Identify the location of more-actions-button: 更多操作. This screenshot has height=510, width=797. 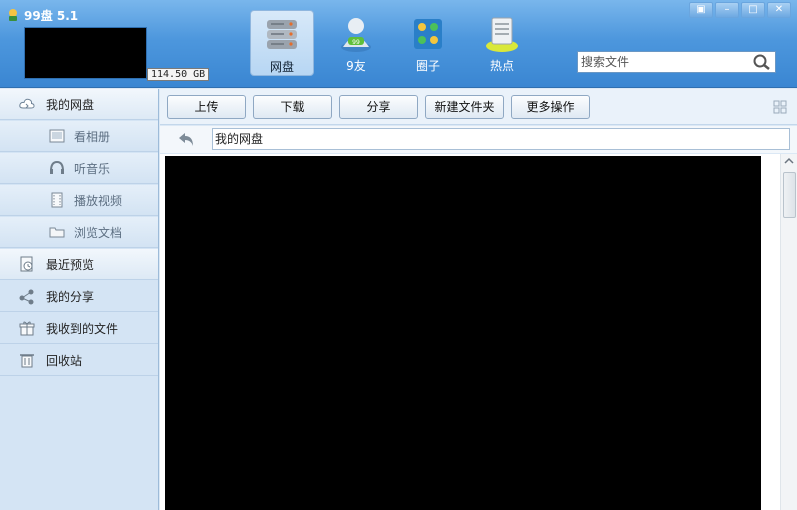
(550, 107).